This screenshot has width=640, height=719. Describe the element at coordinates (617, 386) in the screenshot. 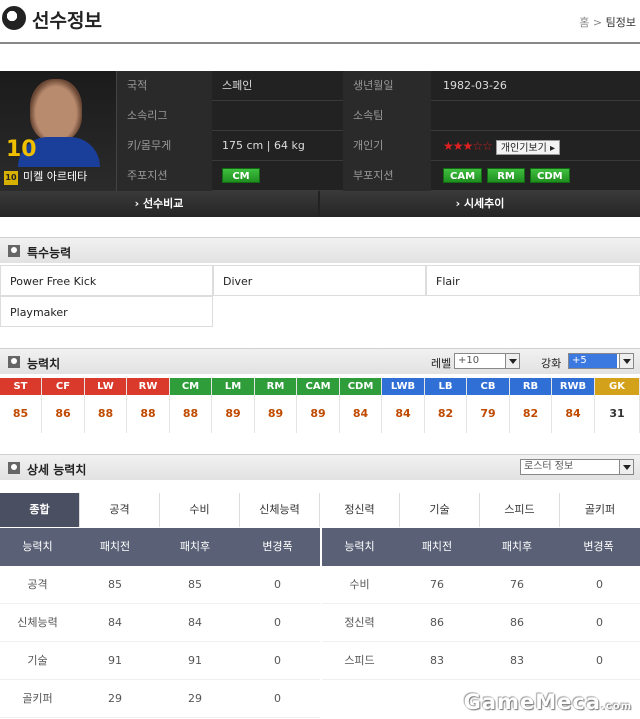

I see `position-rating-label: GK` at that location.